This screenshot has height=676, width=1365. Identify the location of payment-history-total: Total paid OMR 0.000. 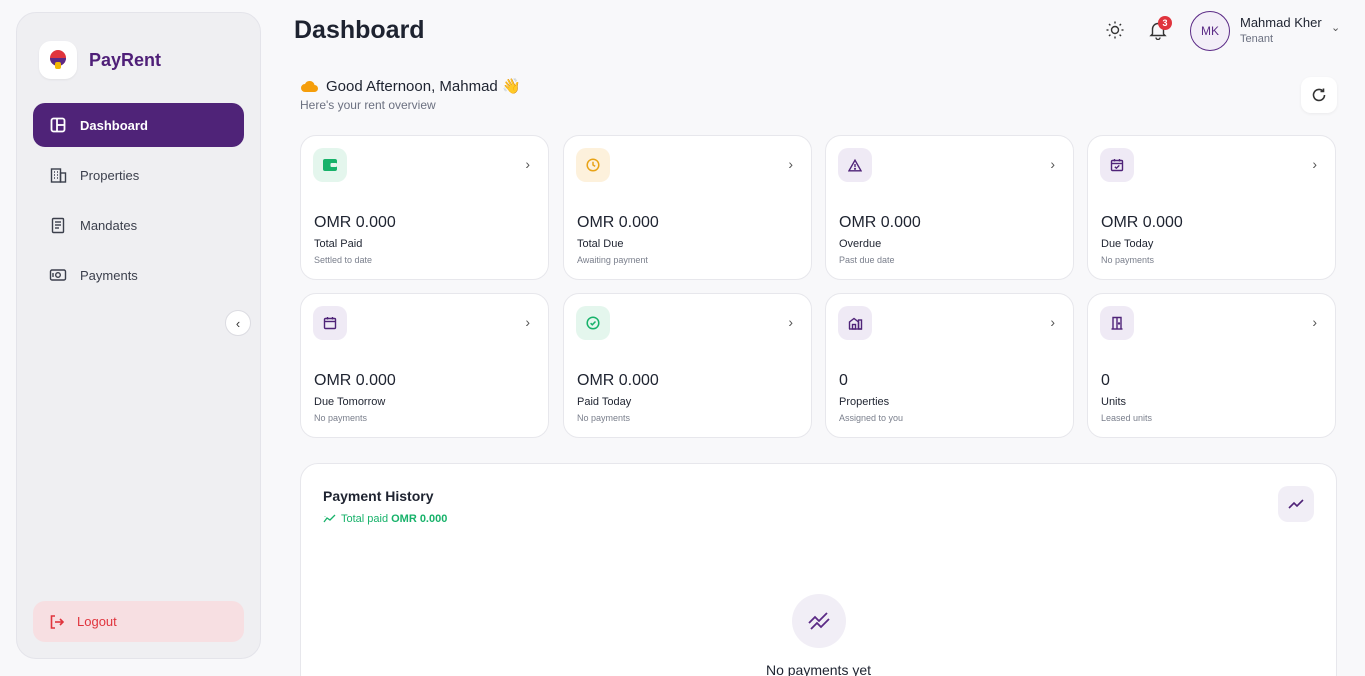
(385, 519).